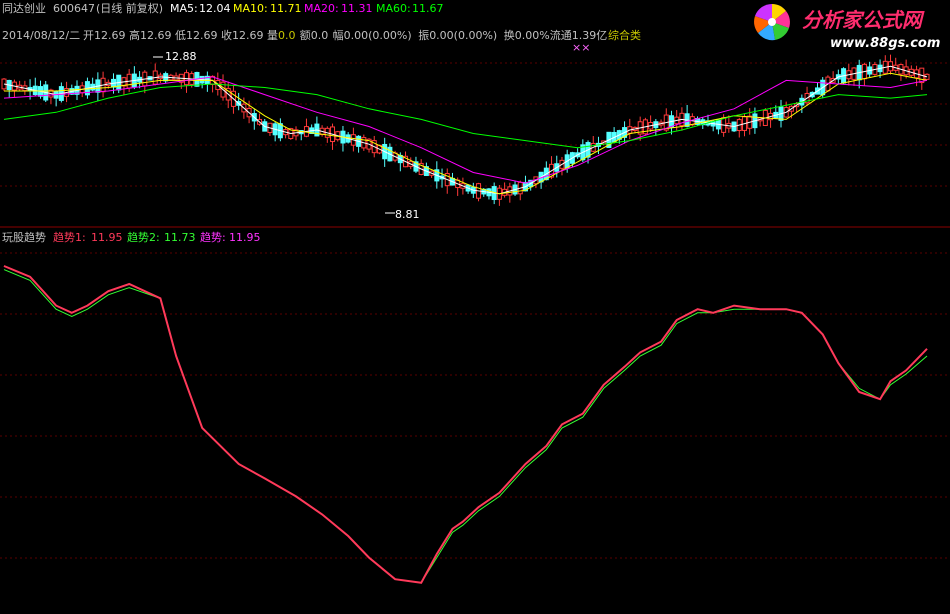 The width and height of the screenshot is (950, 614). I want to click on quote-field-label: 量, so click(272, 35).